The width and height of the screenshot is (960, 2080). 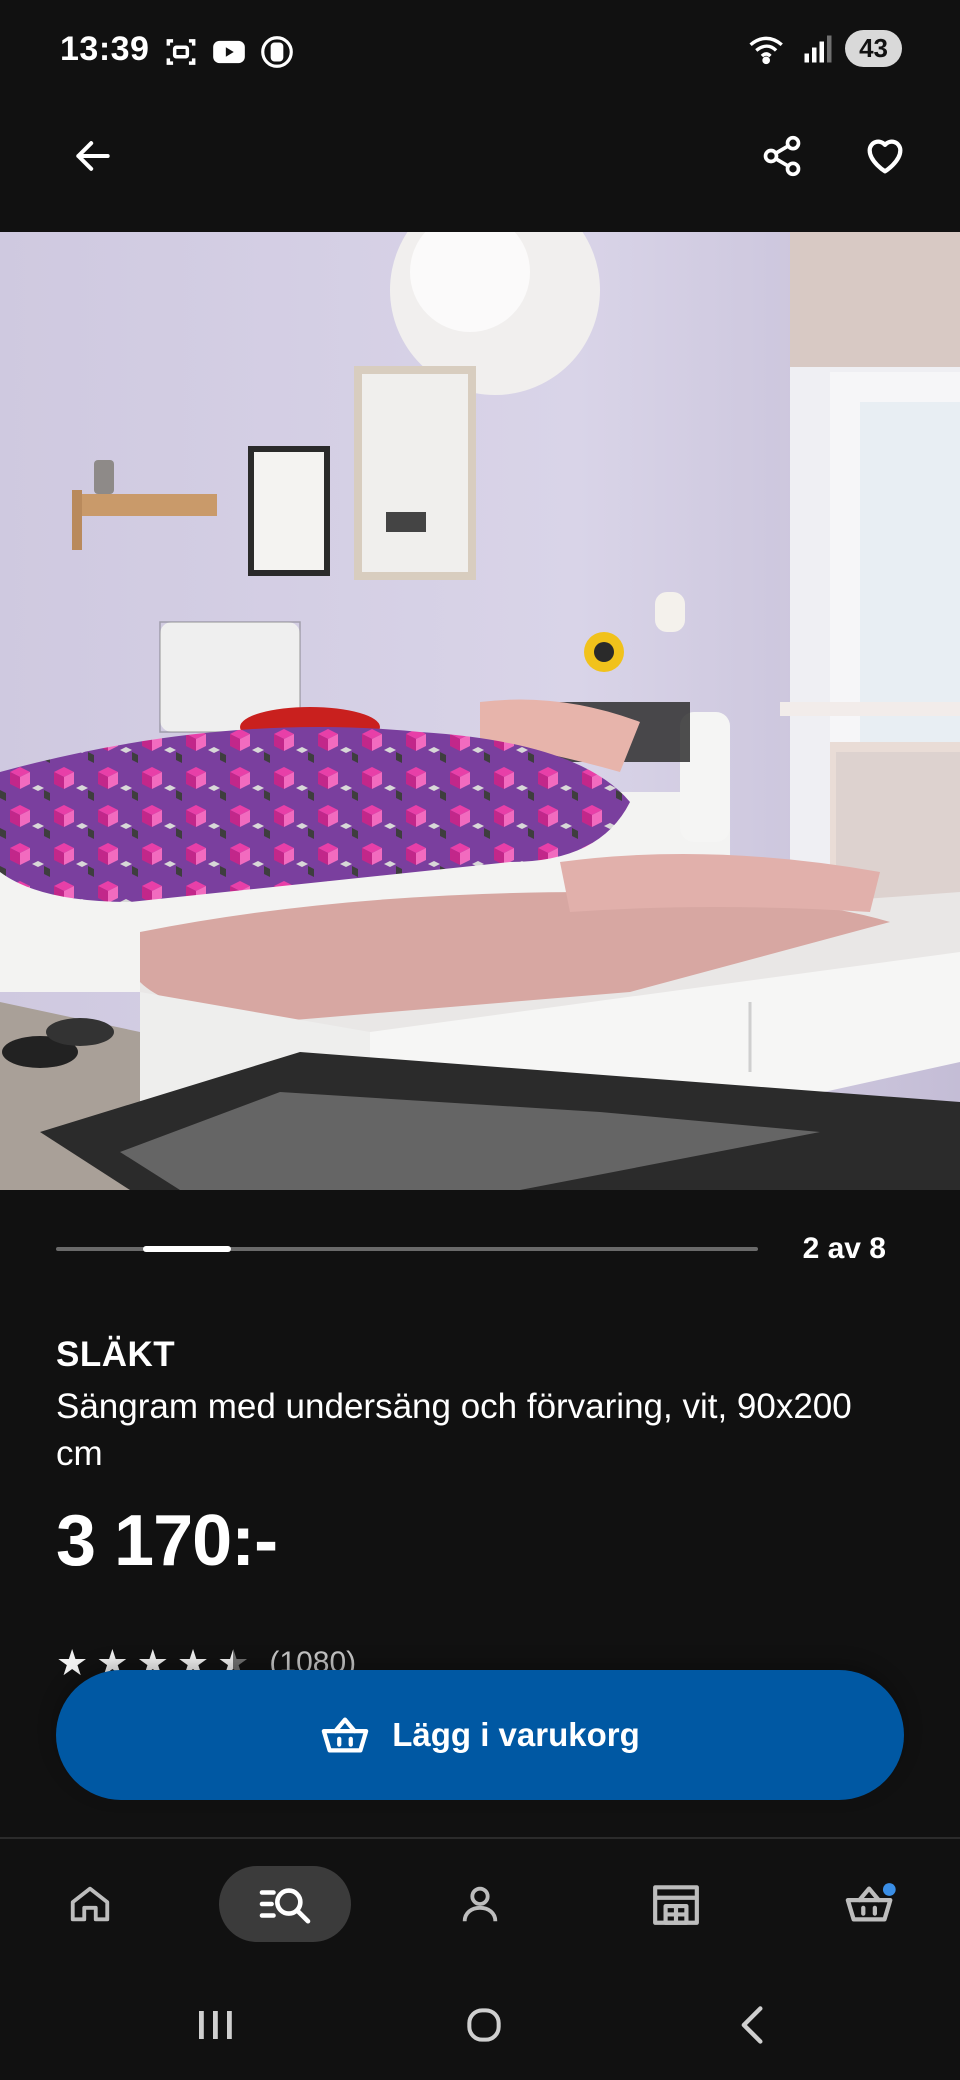 What do you see at coordinates (72, 1662) in the screenshot?
I see `star-full-icon: ★` at bounding box center [72, 1662].